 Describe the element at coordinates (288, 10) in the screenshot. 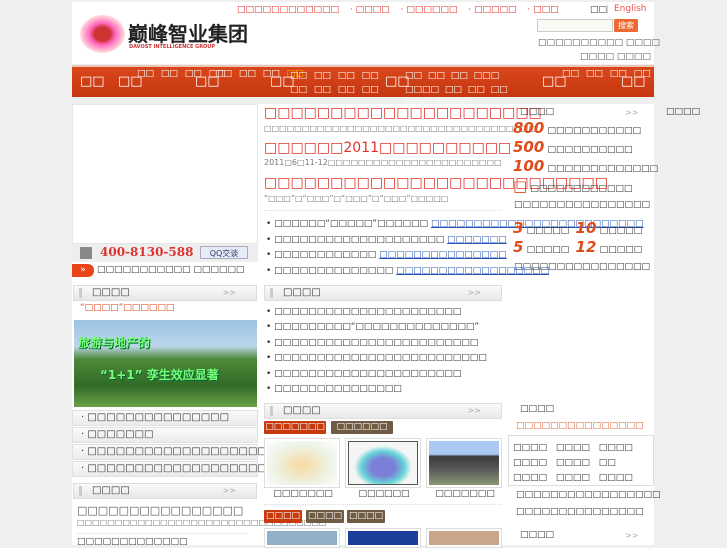

I see `top-link: □□□□□□□□□□□□` at that location.